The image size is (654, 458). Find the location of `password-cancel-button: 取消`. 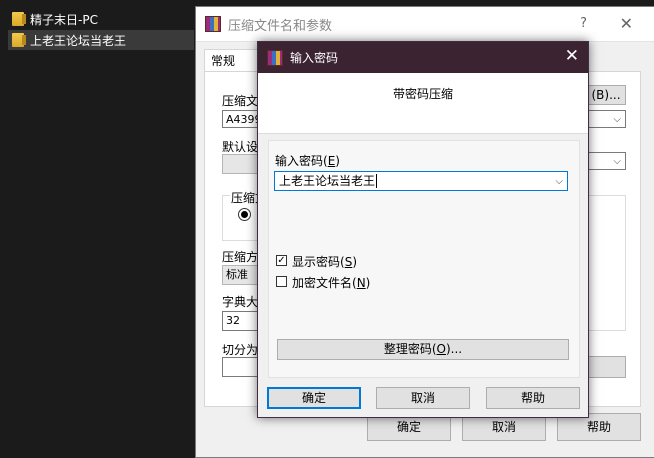

password-cancel-button: 取消 is located at coordinates (423, 398).